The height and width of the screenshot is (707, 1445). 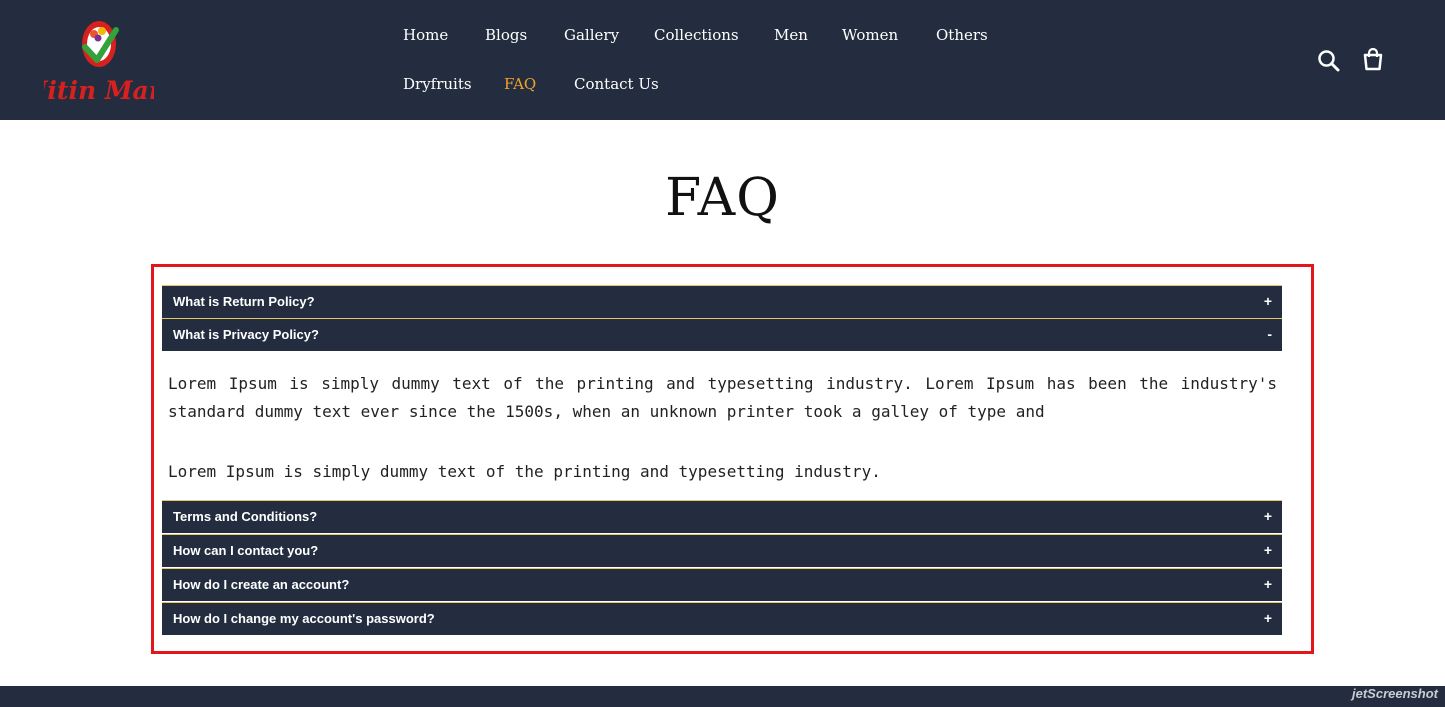 I want to click on faq-question: How can I contact you?, so click(x=246, y=550).